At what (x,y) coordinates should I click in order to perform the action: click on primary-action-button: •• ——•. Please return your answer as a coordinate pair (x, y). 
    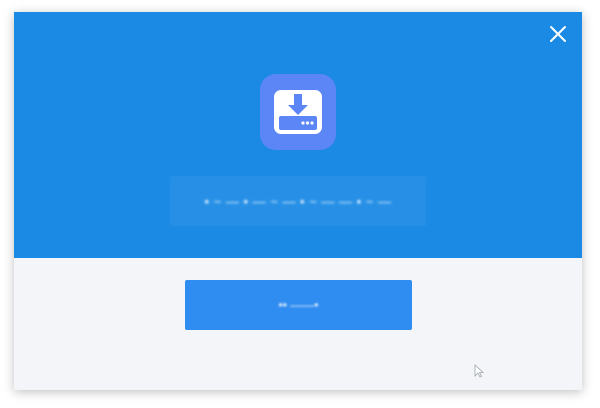
    Looking at the image, I should click on (298, 305).